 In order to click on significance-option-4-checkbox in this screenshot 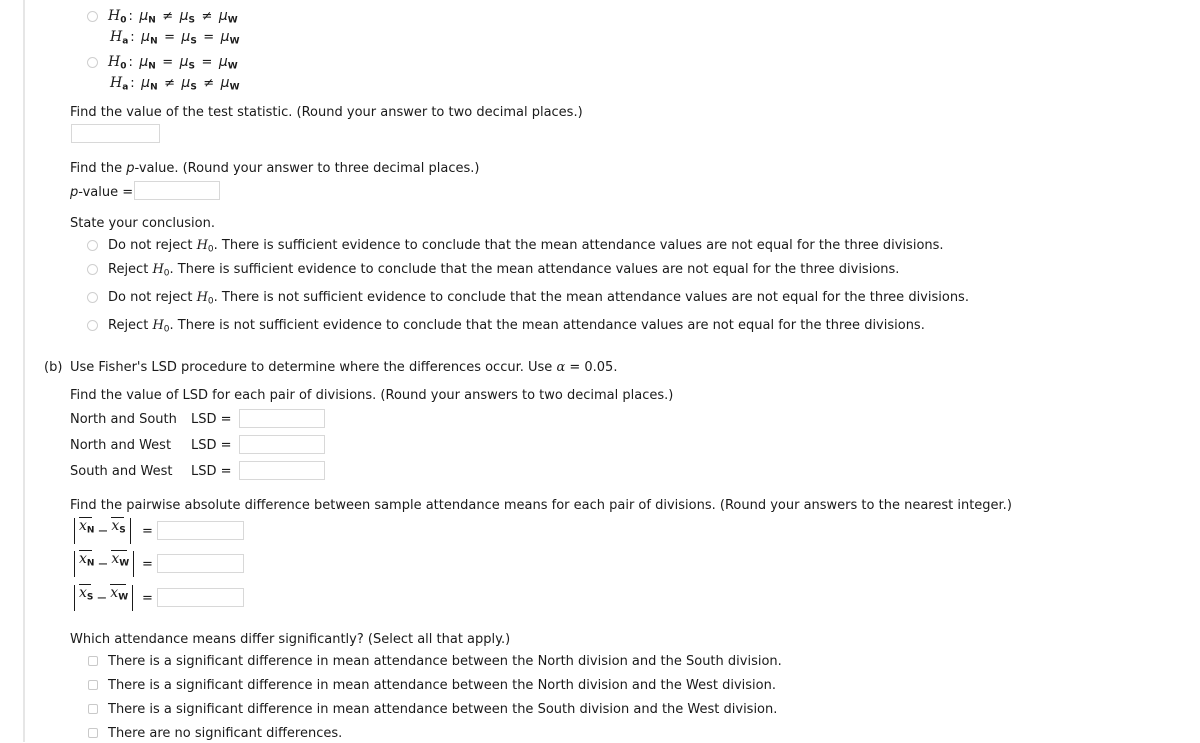, I will do `click(93, 734)`.